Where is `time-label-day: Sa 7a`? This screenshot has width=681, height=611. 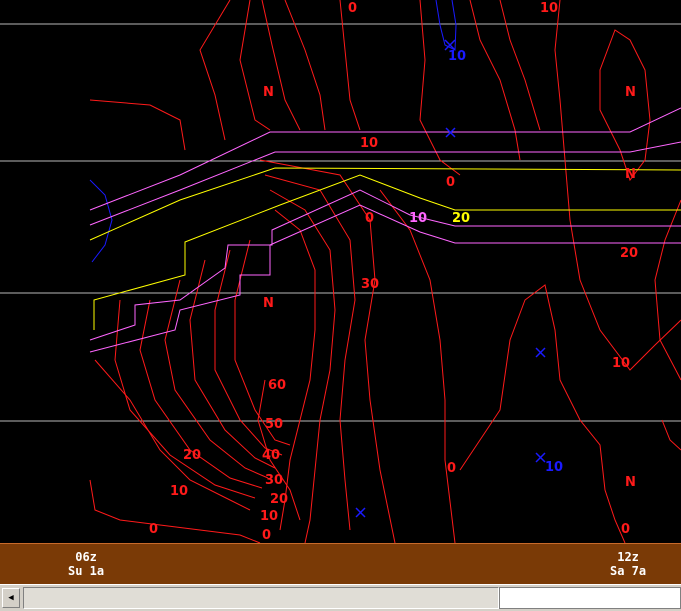
time-label-day: Sa 7a is located at coordinates (628, 571).